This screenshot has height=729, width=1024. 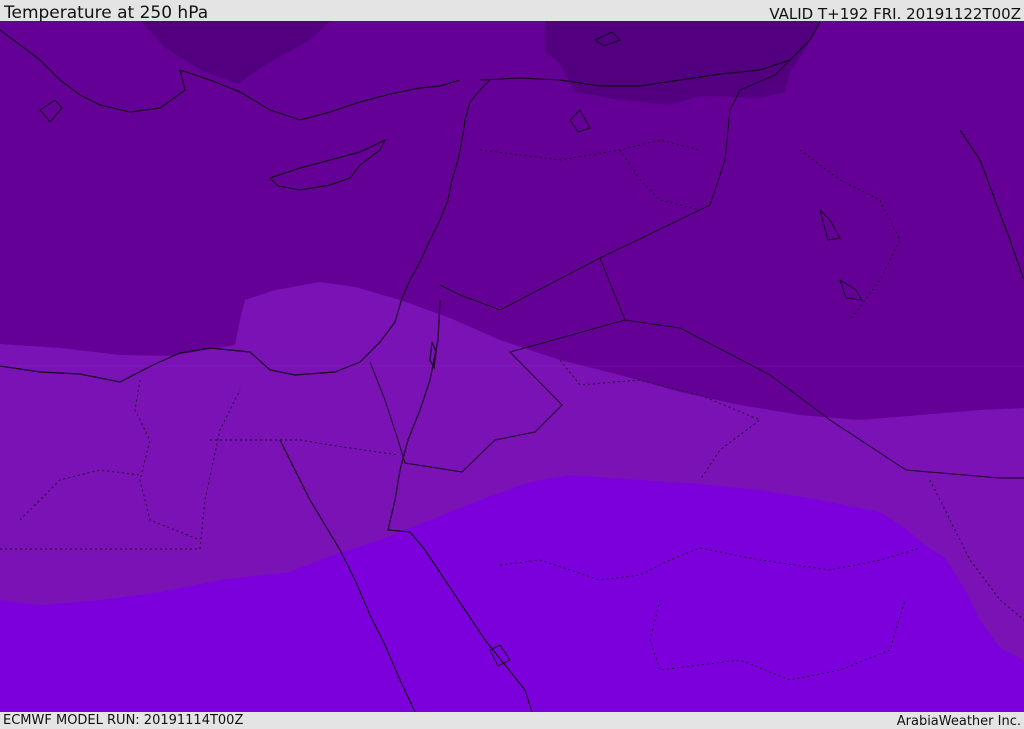 What do you see at coordinates (958, 721) in the screenshot?
I see `credit-label: ArabiaWeather Inc.` at bounding box center [958, 721].